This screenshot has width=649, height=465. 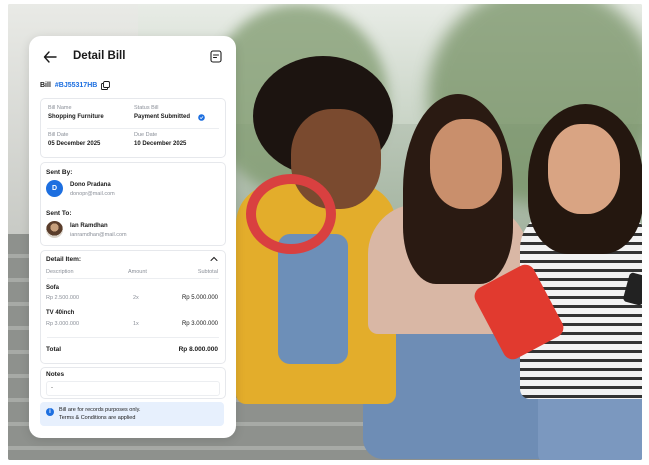 What do you see at coordinates (53, 288) in the screenshot?
I see `item-name: Sofa` at bounding box center [53, 288].